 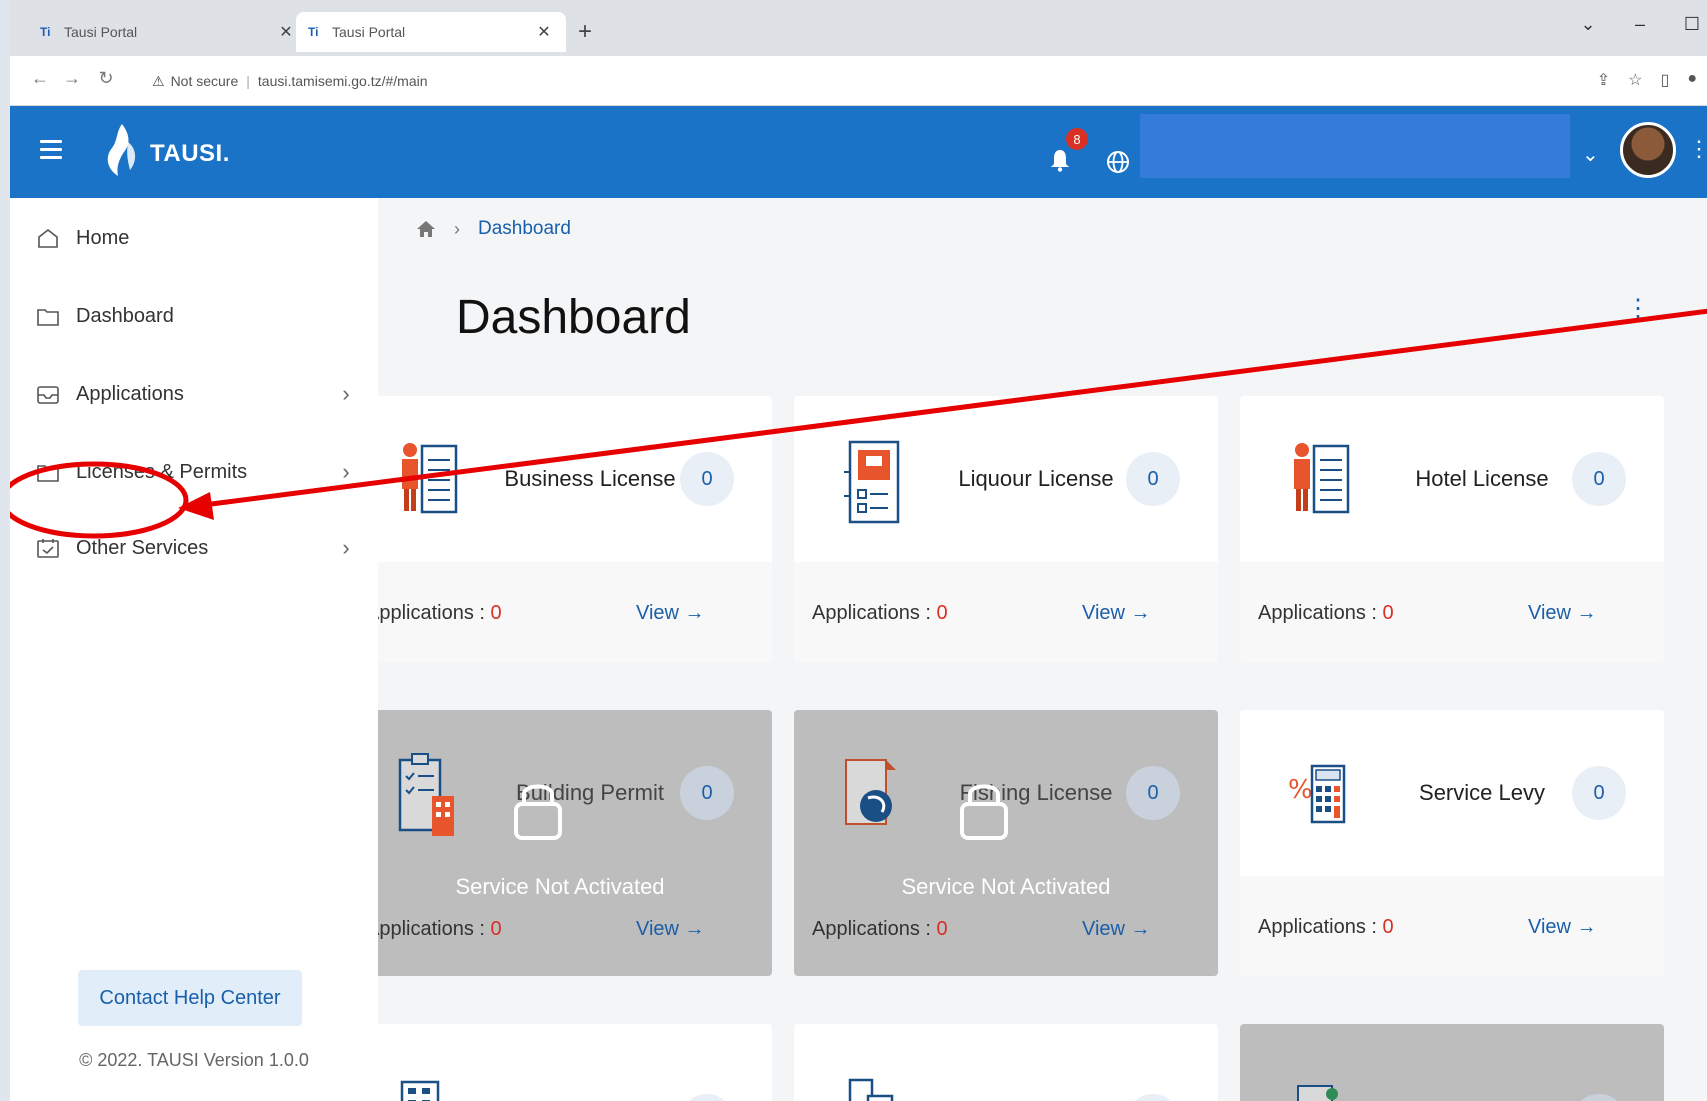 What do you see at coordinates (1482, 792) in the screenshot?
I see `card-title: Service Levy` at bounding box center [1482, 792].